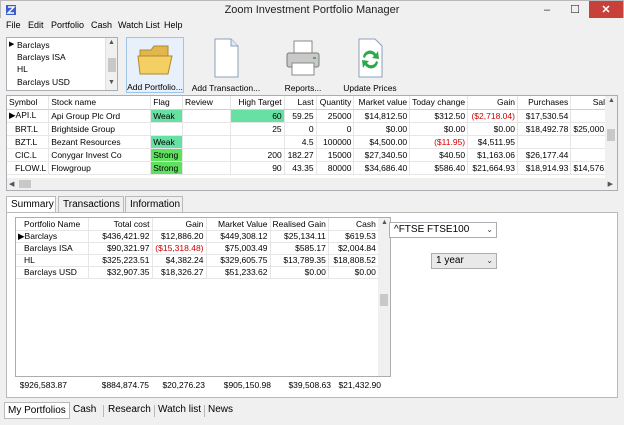 The height and width of the screenshot is (425, 624). Describe the element at coordinates (13, 25) in the screenshot. I see `menu-file: File` at that location.